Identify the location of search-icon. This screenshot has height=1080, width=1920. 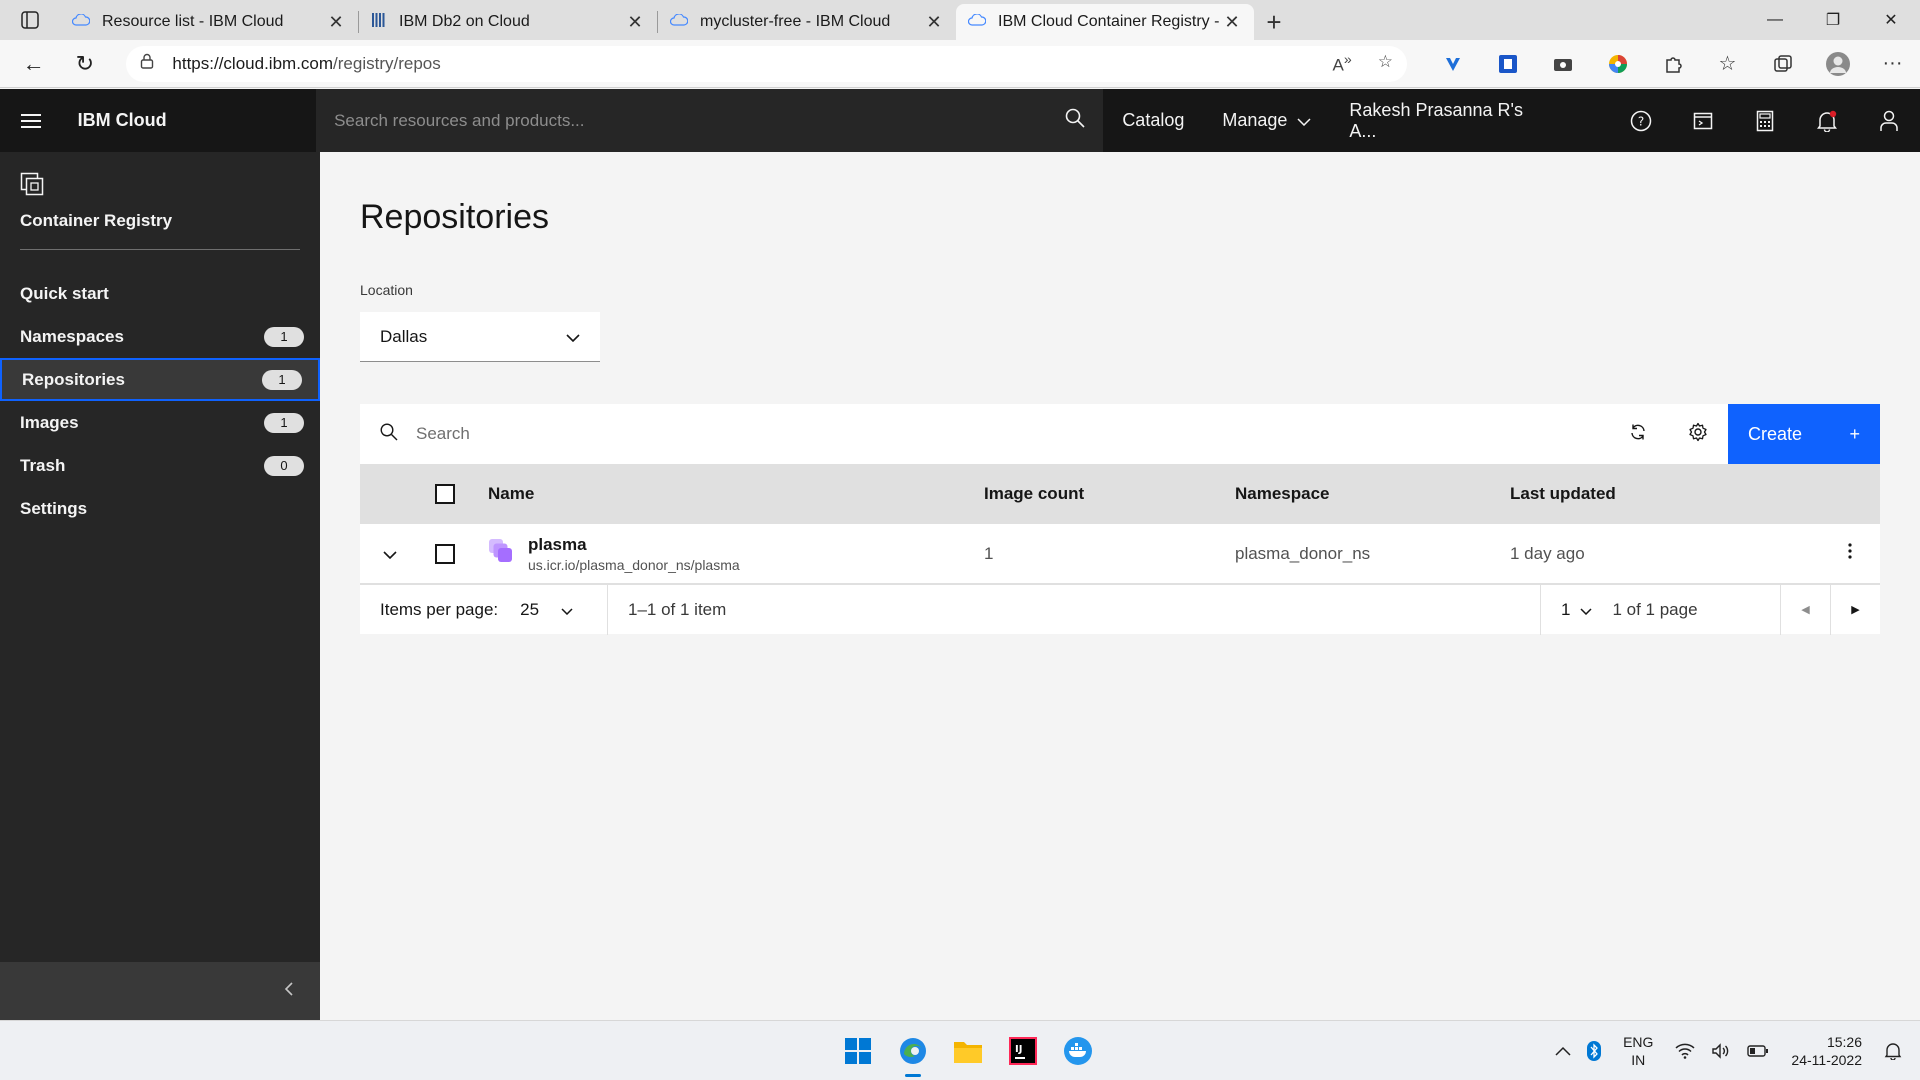
(1075, 120).